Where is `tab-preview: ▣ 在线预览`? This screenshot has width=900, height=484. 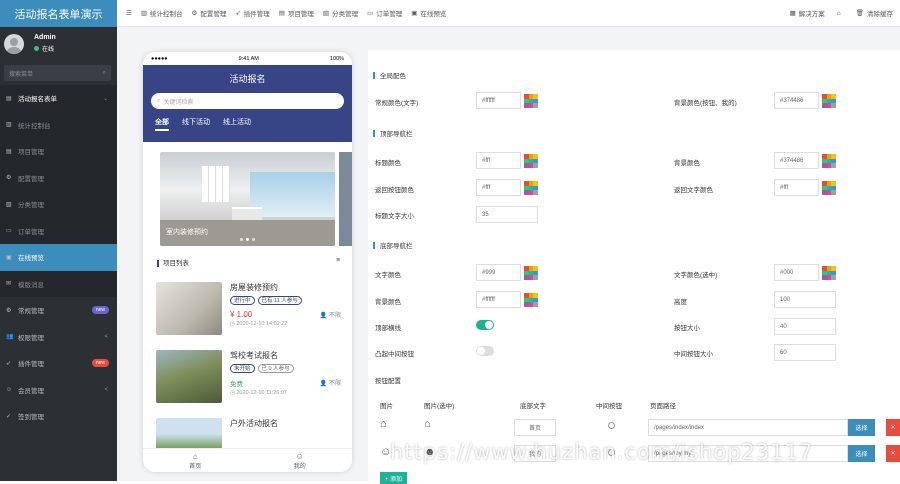 tab-preview: ▣ 在线预览 is located at coordinates (428, 13).